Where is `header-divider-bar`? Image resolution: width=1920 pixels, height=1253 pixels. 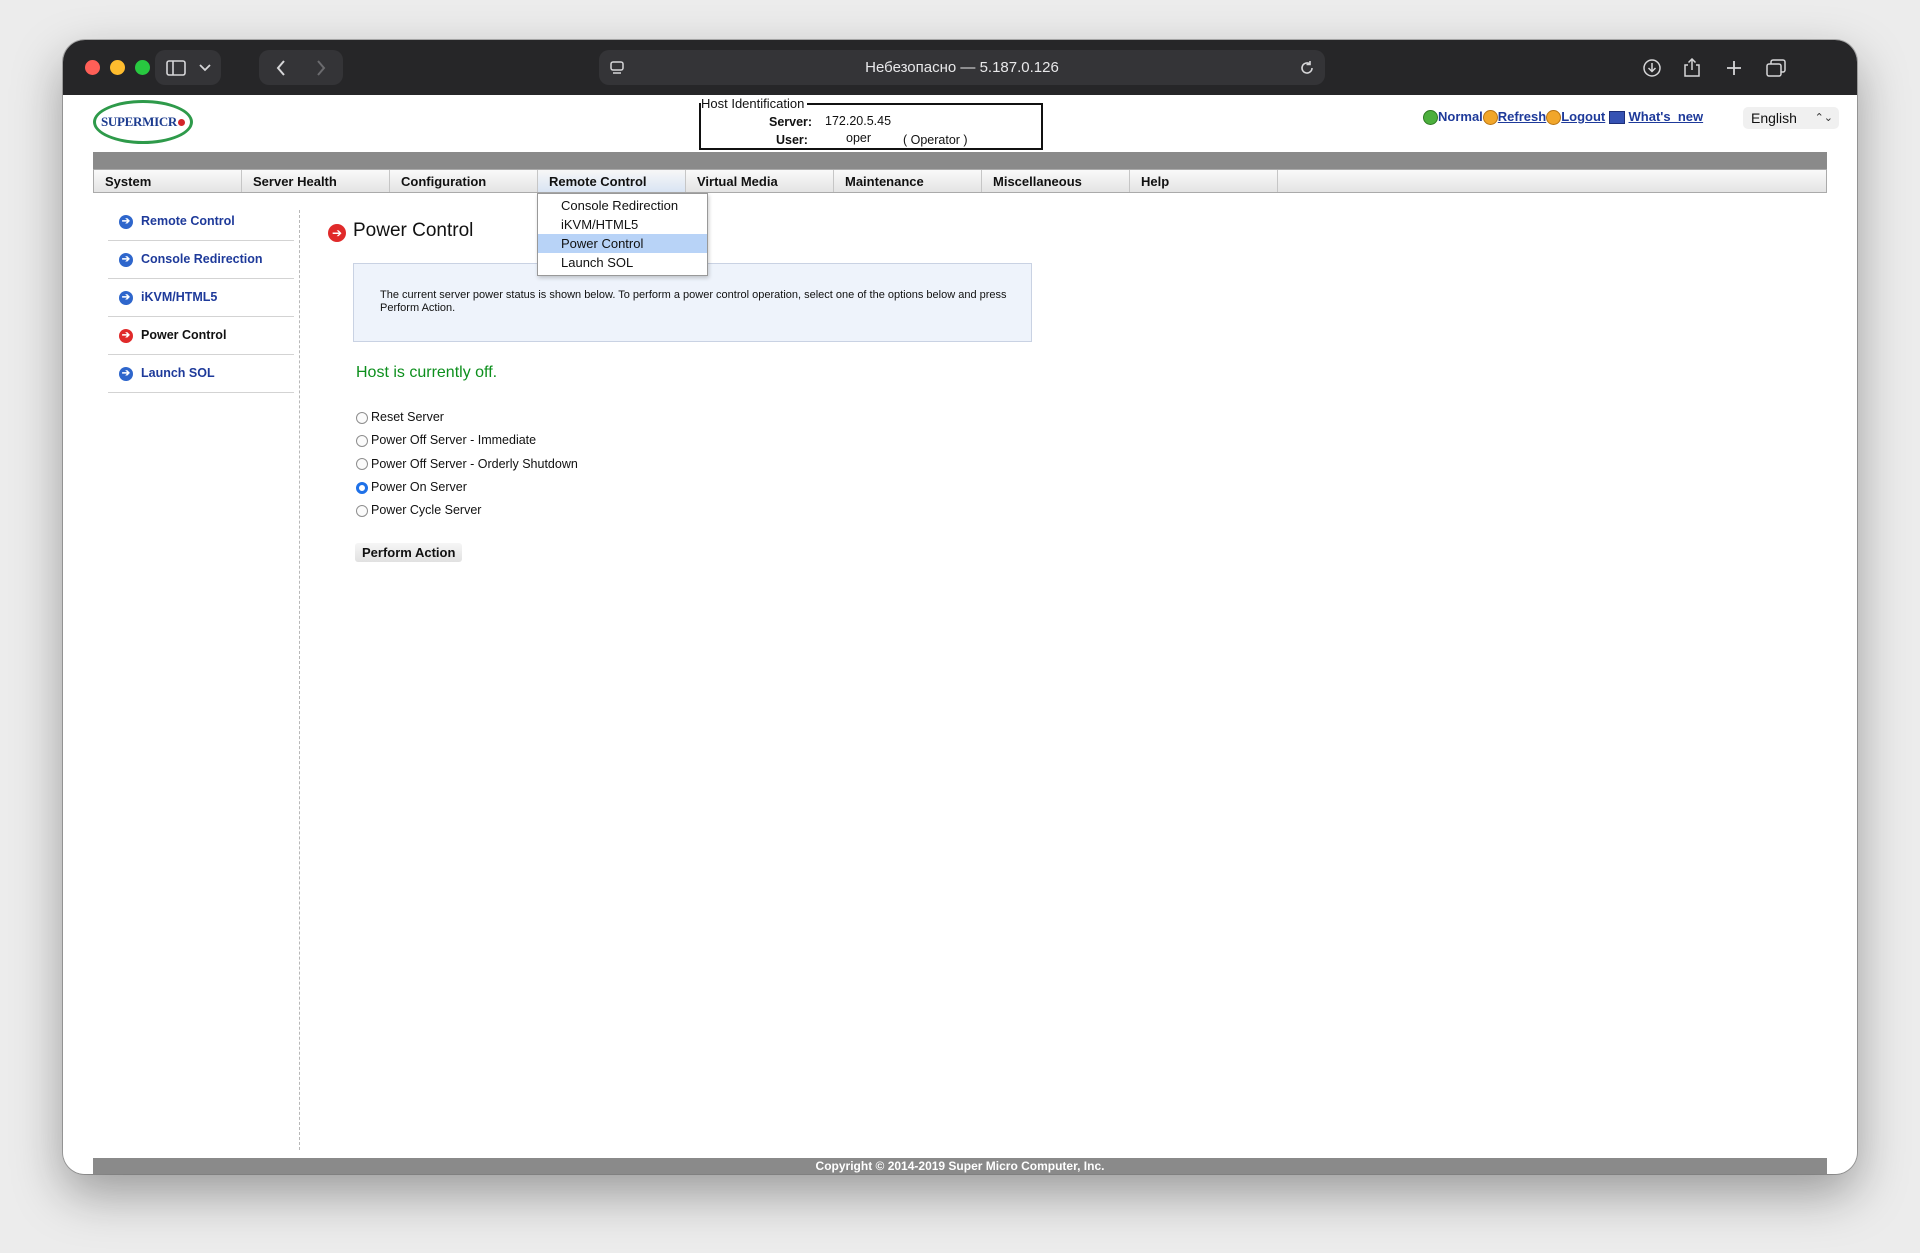 header-divider-bar is located at coordinates (960, 160).